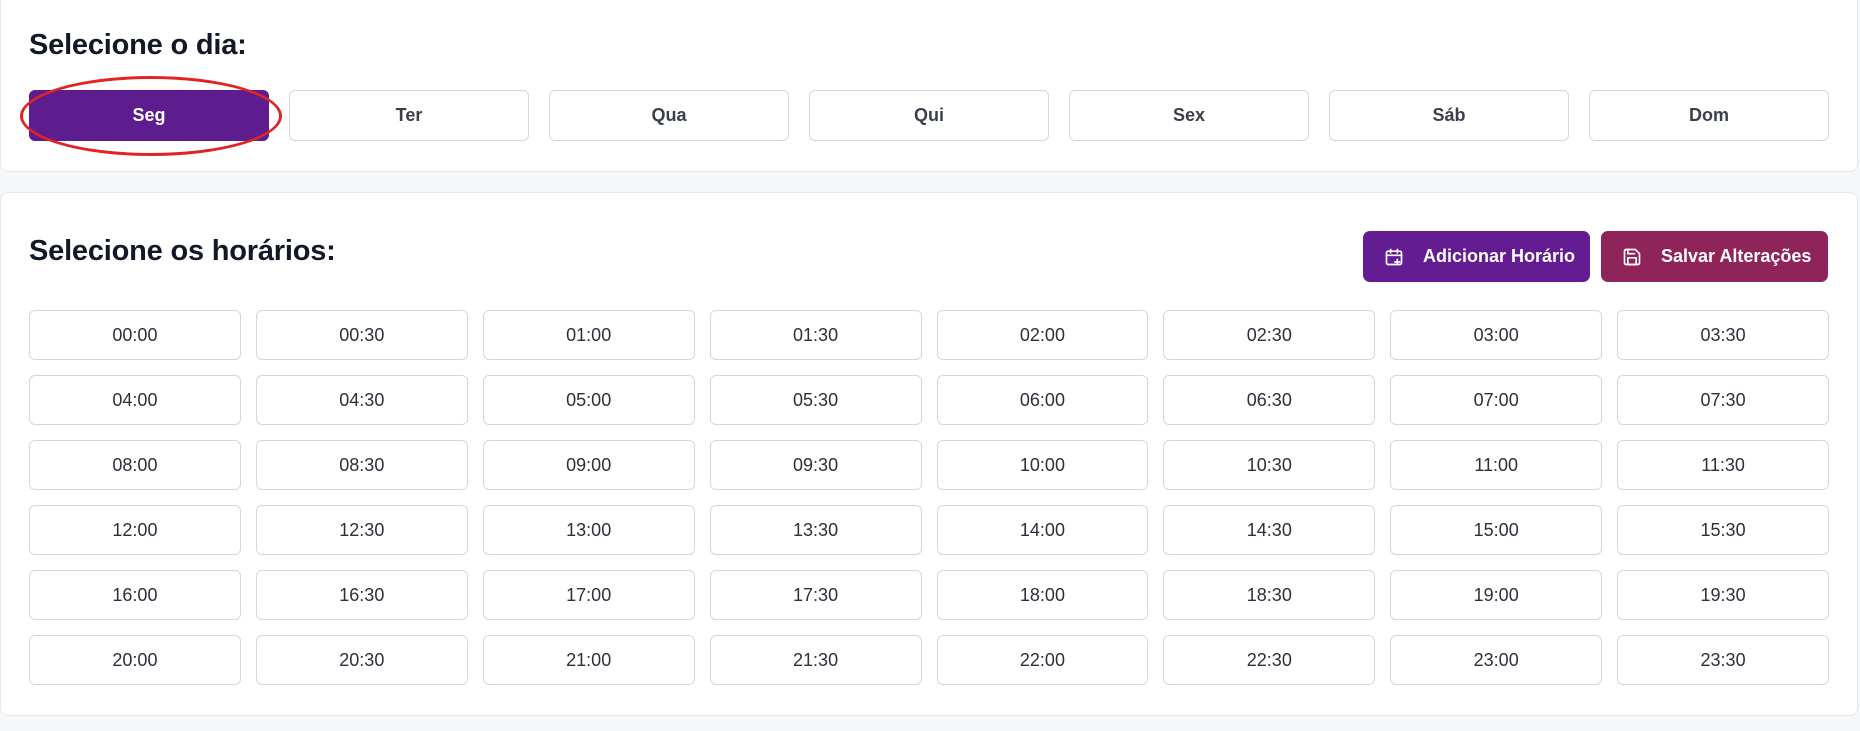 The image size is (1860, 731). What do you see at coordinates (1496, 595) in the screenshot?
I see `time-slot-button: 19:00` at bounding box center [1496, 595].